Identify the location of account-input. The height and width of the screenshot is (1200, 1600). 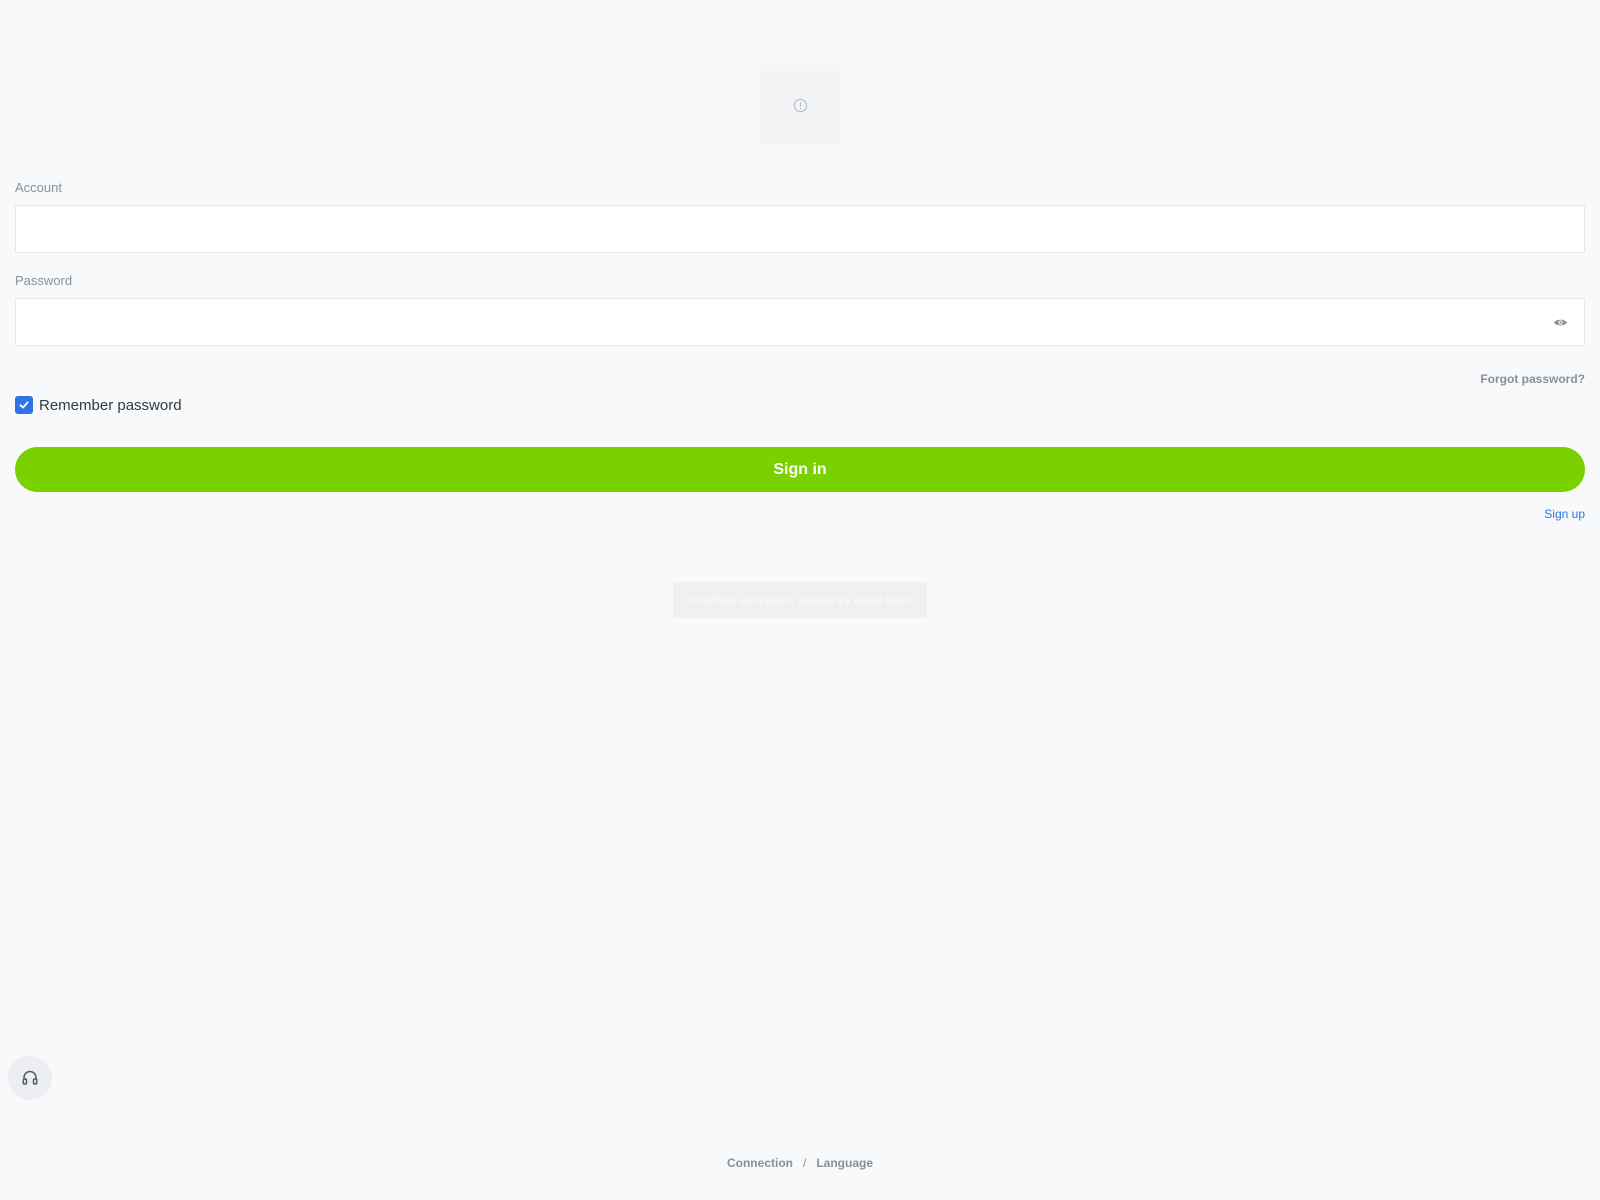
(800, 229).